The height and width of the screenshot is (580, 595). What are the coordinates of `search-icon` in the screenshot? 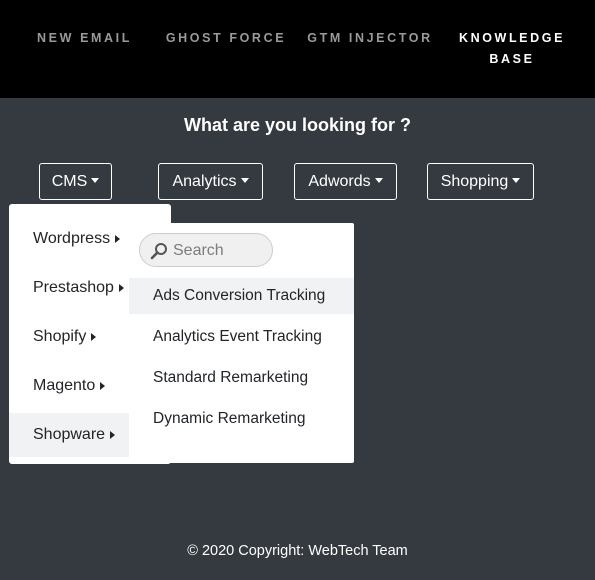 It's located at (158, 251).